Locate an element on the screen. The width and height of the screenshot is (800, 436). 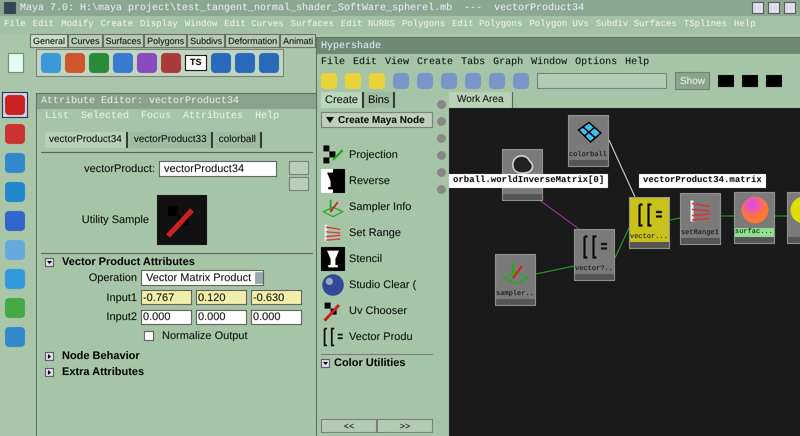
window-title: Maya 7.0: H:\maya project\test_tangent_normal_shader_SoftWare_spherel.mb --- vectorProduct34 is located at coordinates (302, 9).